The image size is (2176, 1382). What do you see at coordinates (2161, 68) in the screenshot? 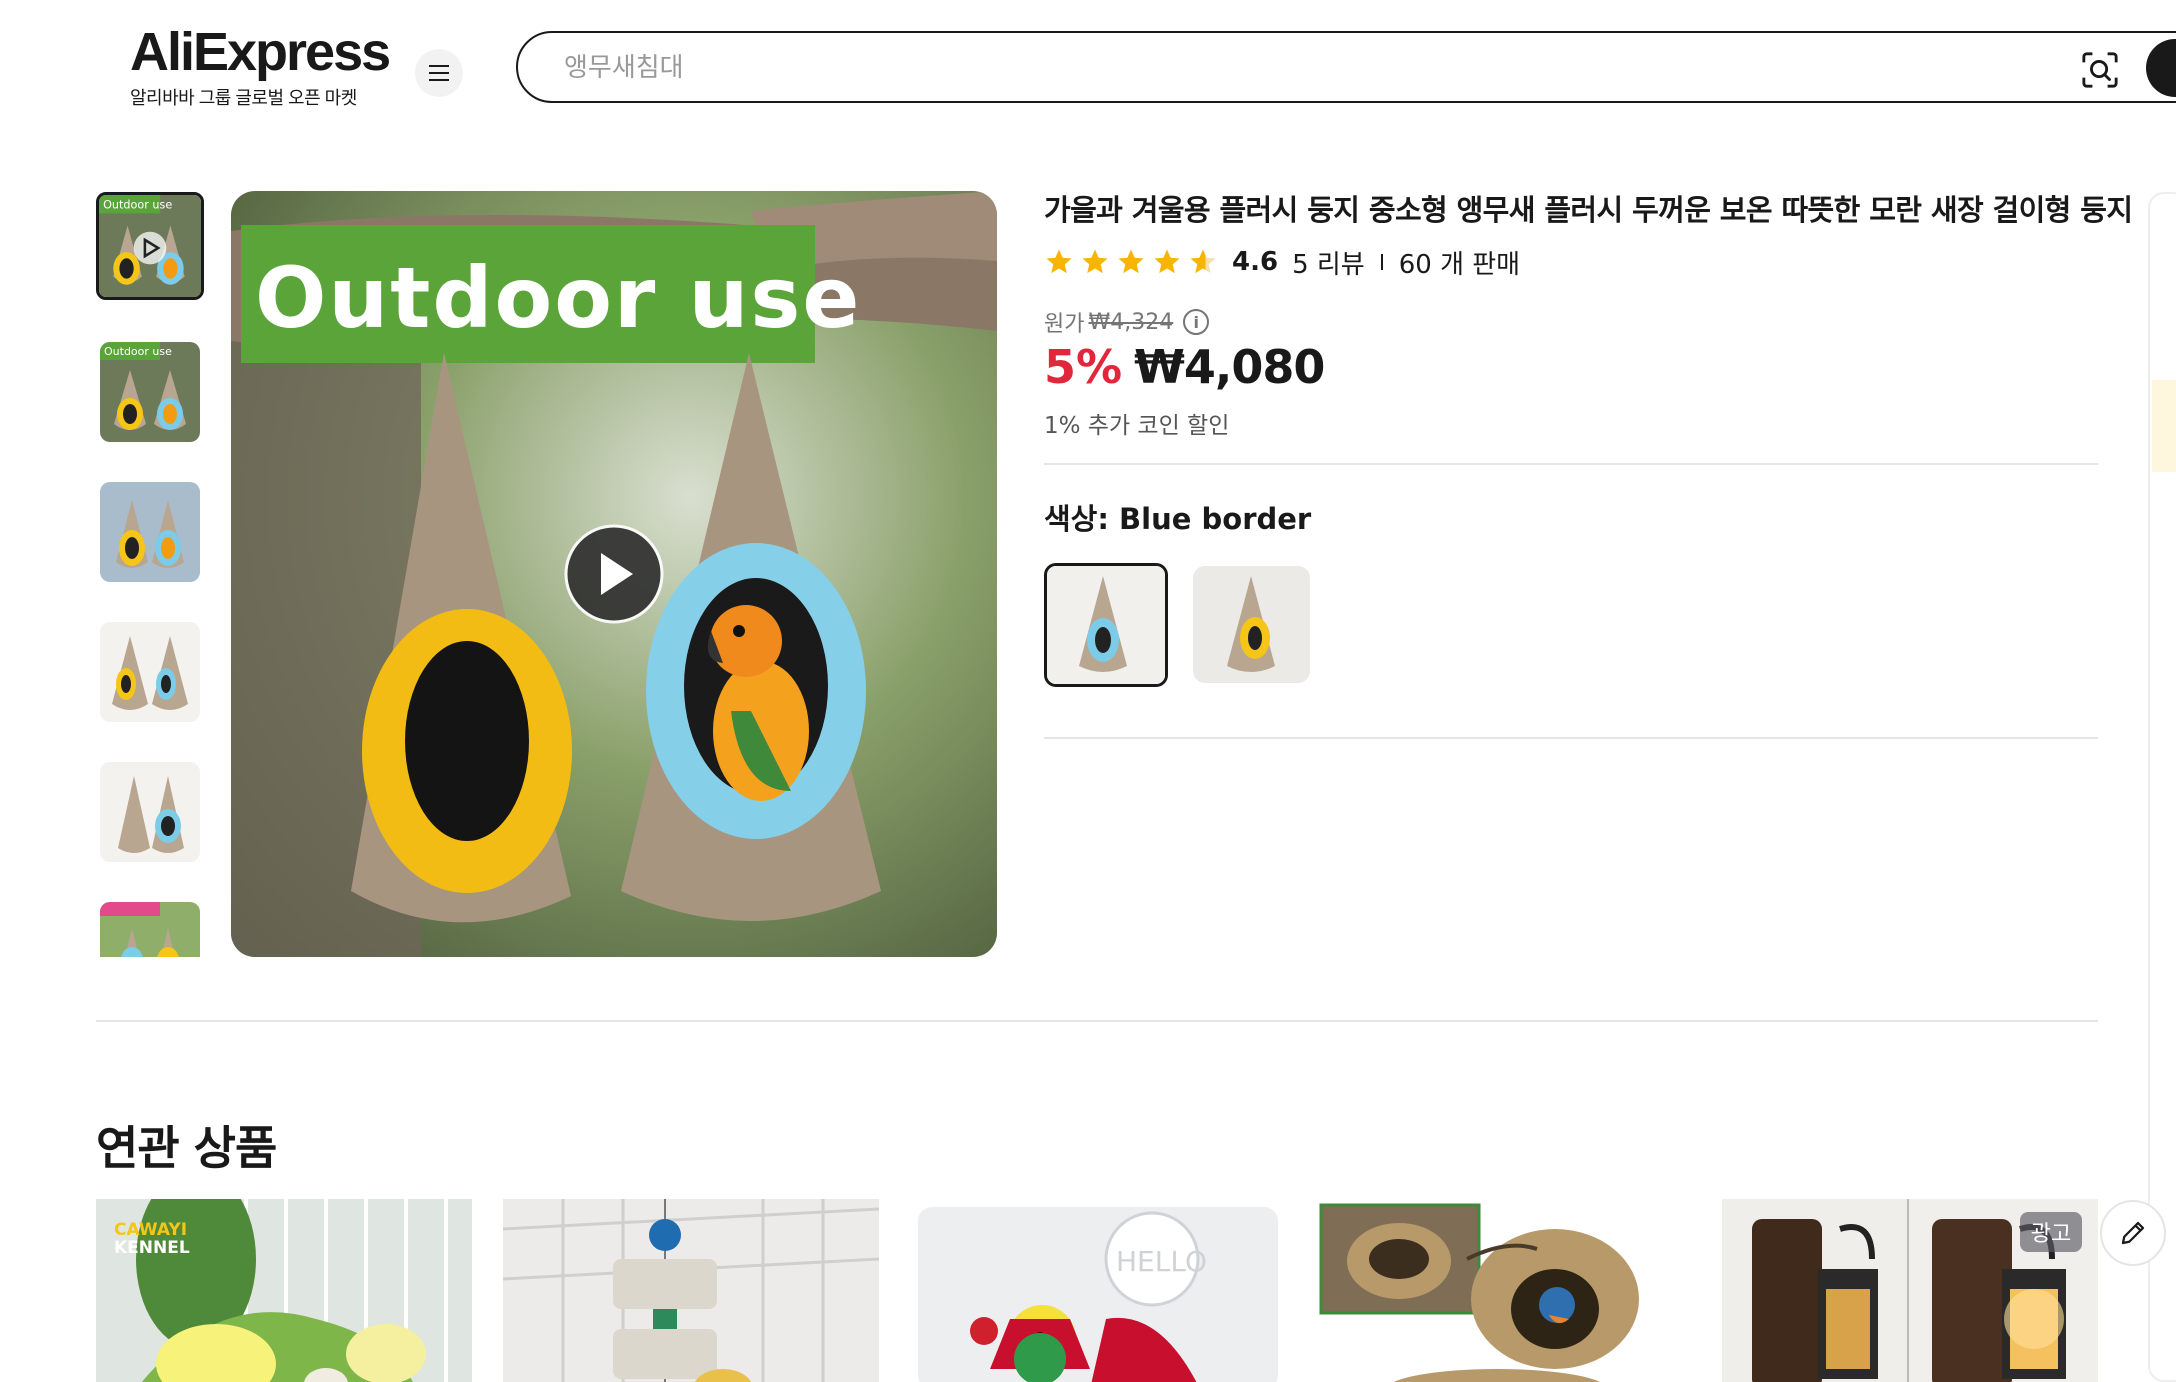
I see `search-button` at bounding box center [2161, 68].